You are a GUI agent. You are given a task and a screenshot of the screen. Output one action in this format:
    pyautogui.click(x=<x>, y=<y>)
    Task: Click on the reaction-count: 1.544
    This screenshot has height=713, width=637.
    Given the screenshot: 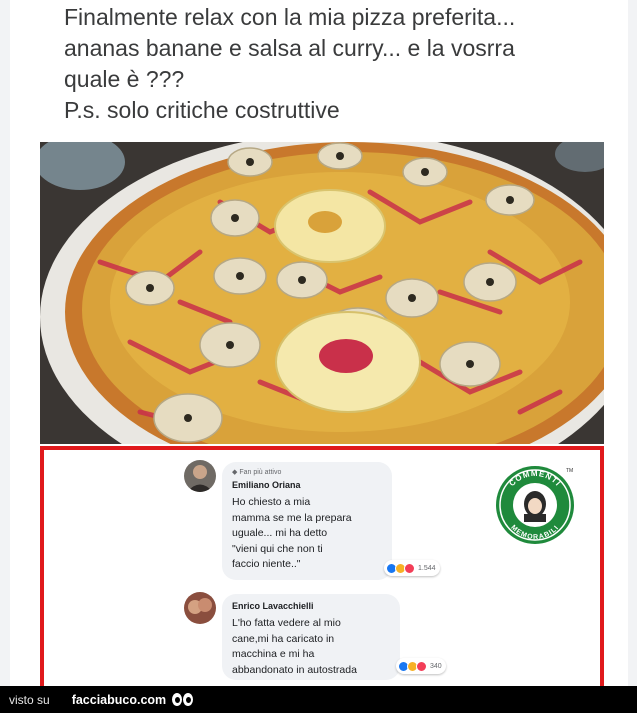 What is the action you would take?
    pyautogui.click(x=427, y=568)
    